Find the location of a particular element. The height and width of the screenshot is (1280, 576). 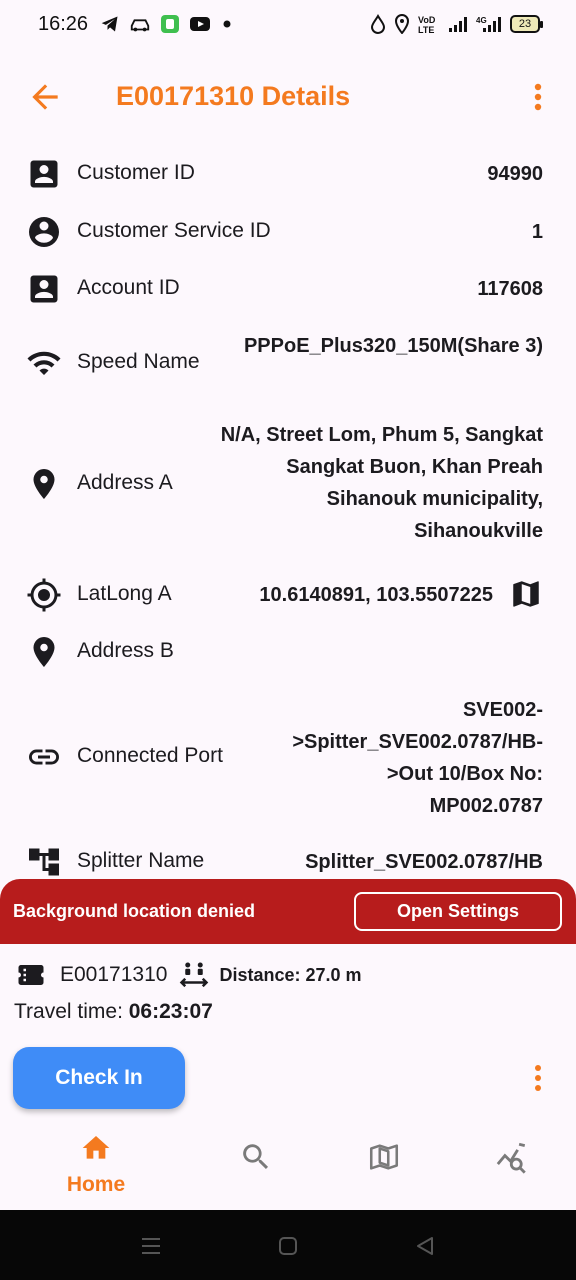

water-drop-icon is located at coordinates (378, 24).